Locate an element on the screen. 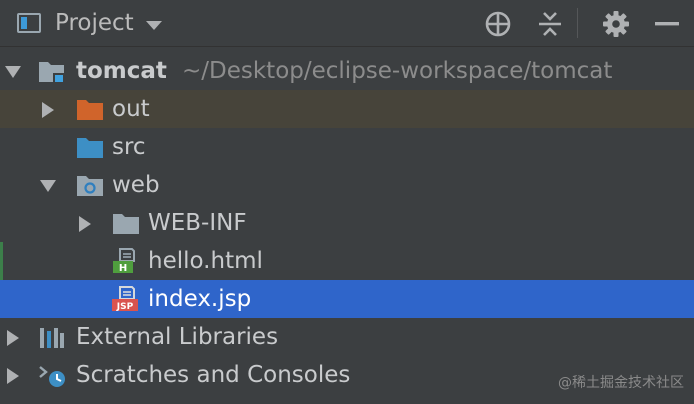 The image size is (694, 404). html-file-icon: H is located at coordinates (124, 261).